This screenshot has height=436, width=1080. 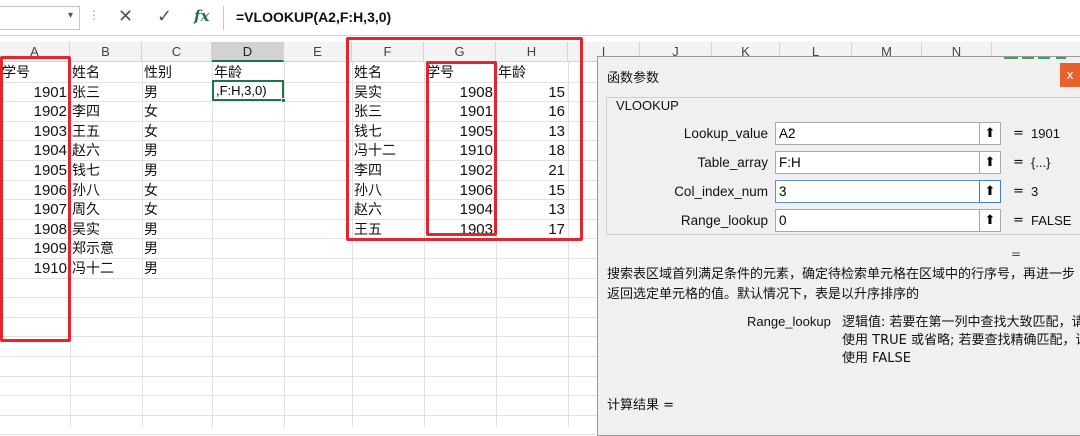 I want to click on table-cell: 李四, so click(x=106, y=112).